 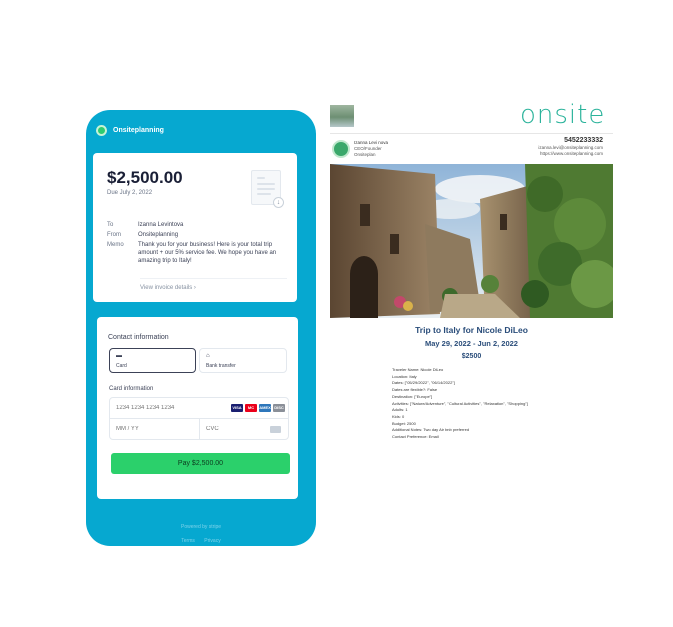 What do you see at coordinates (471, 343) in the screenshot?
I see `trip-dates: May 29, 2022 - Jun 2, 2022` at bounding box center [471, 343].